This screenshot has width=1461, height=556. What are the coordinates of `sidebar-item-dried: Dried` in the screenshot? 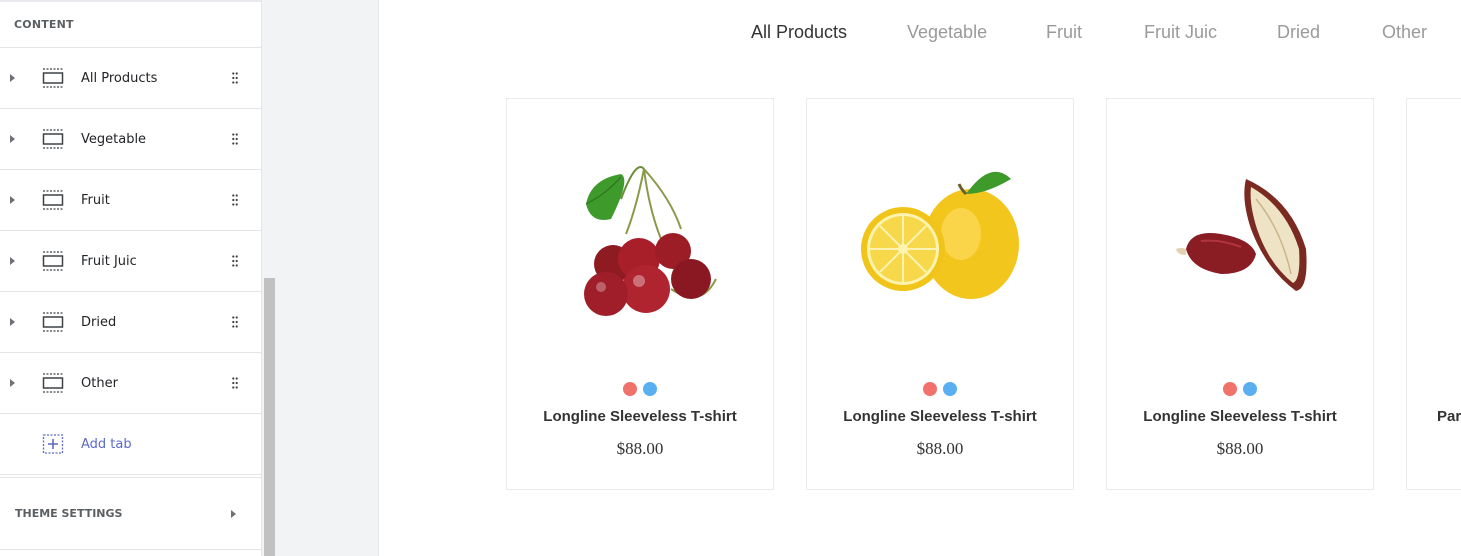 It's located at (130, 322).